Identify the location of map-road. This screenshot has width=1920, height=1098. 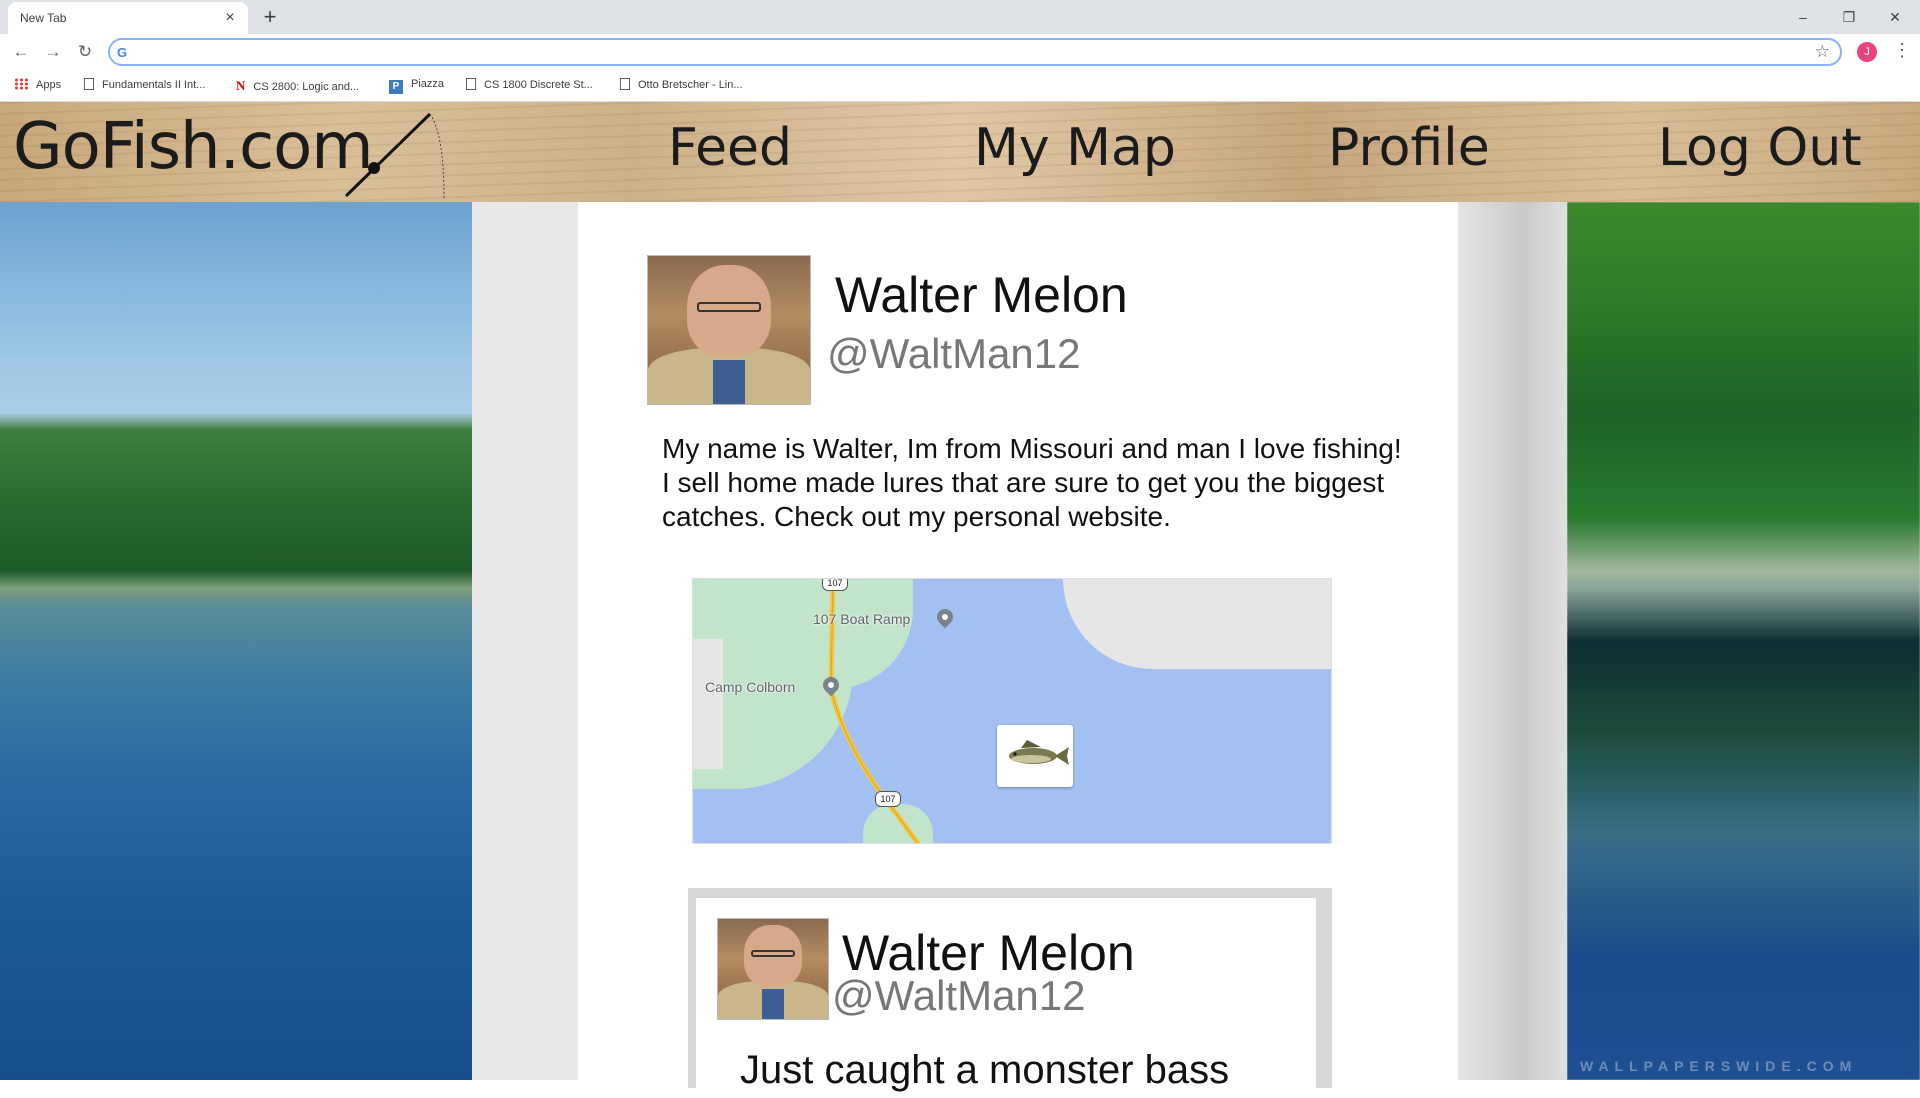
(874, 711).